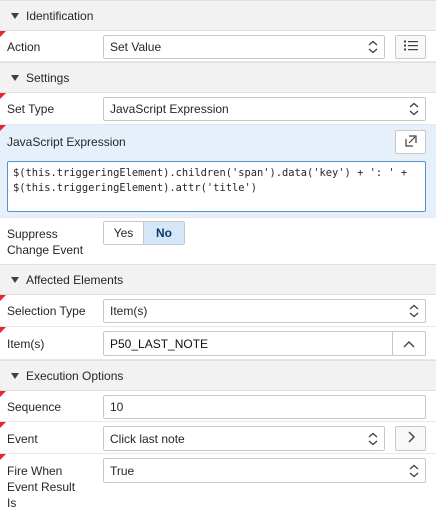  Describe the element at coordinates (48, 77) in the screenshot. I see `group-title: Settings` at that location.